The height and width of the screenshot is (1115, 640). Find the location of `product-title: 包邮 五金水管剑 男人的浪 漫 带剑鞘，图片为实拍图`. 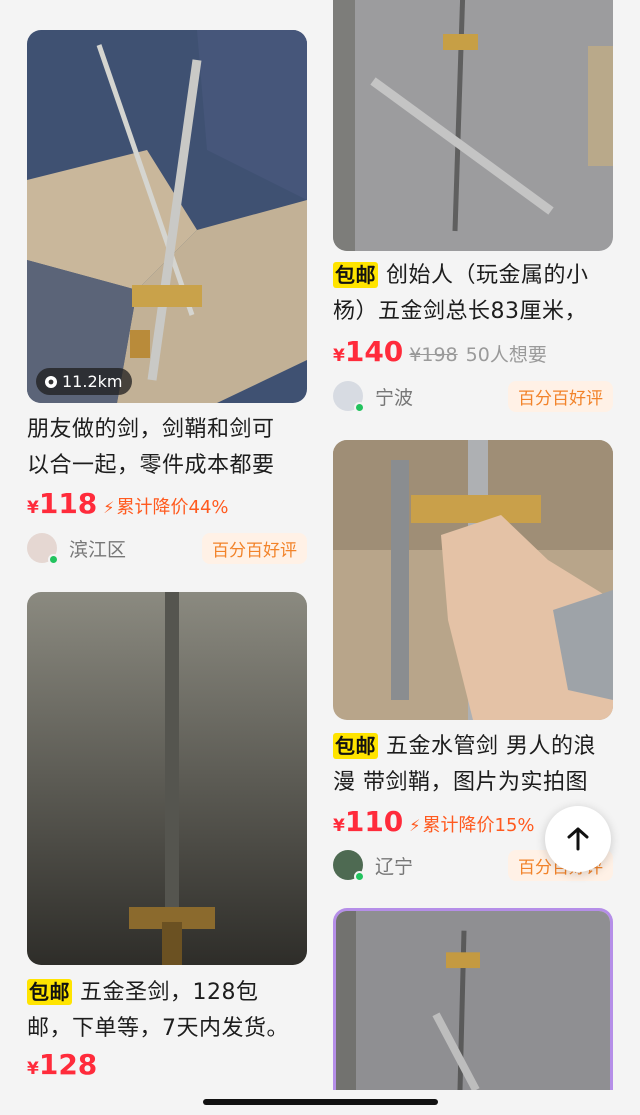

product-title: 包邮 五金水管剑 男人的浪 漫 带剑鞘，图片为实拍图 is located at coordinates (474, 765).